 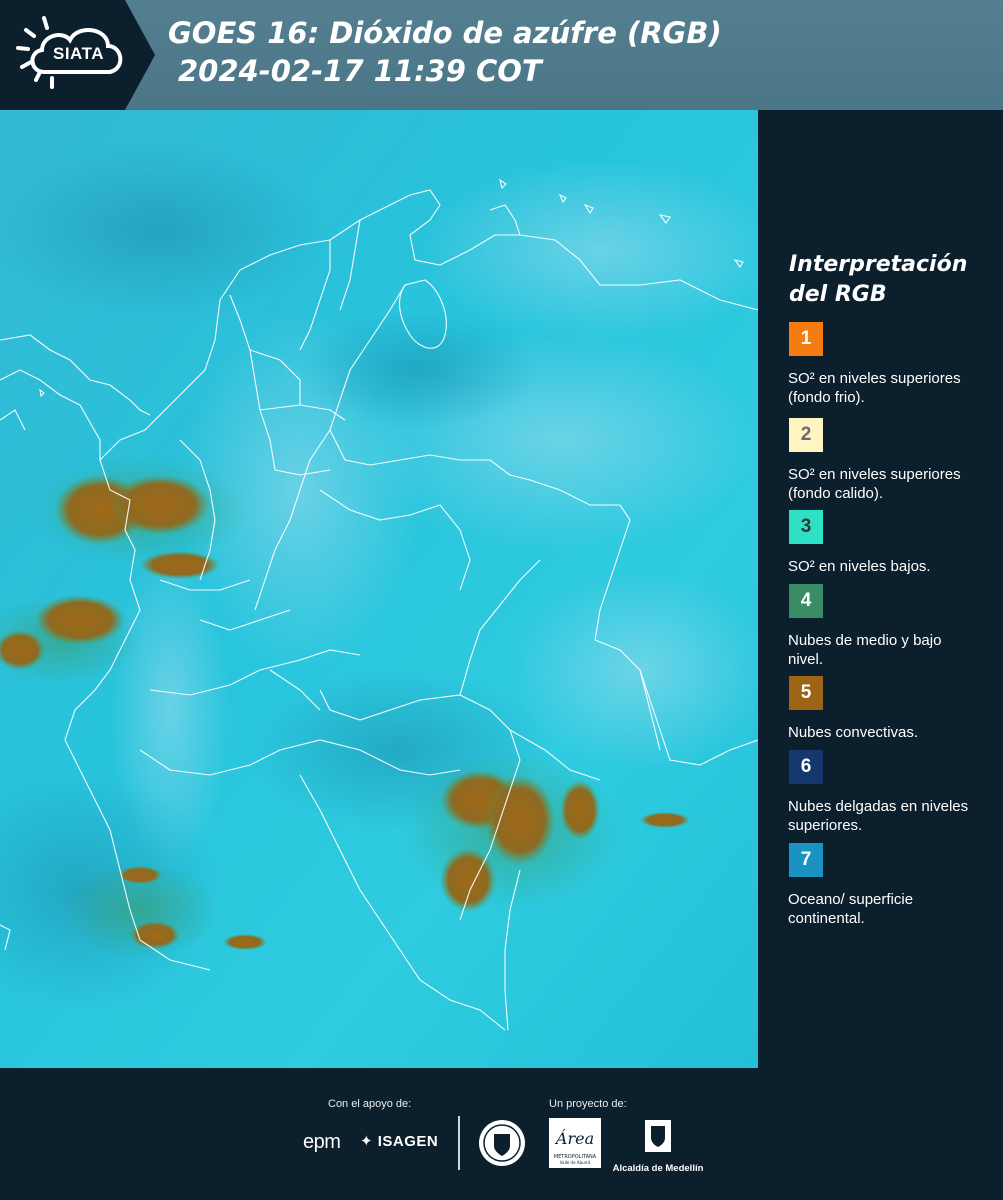 I want to click on area-metropolitana-logo: Área METROPOLITANA Valle de Aburrá, so click(x=575, y=1145).